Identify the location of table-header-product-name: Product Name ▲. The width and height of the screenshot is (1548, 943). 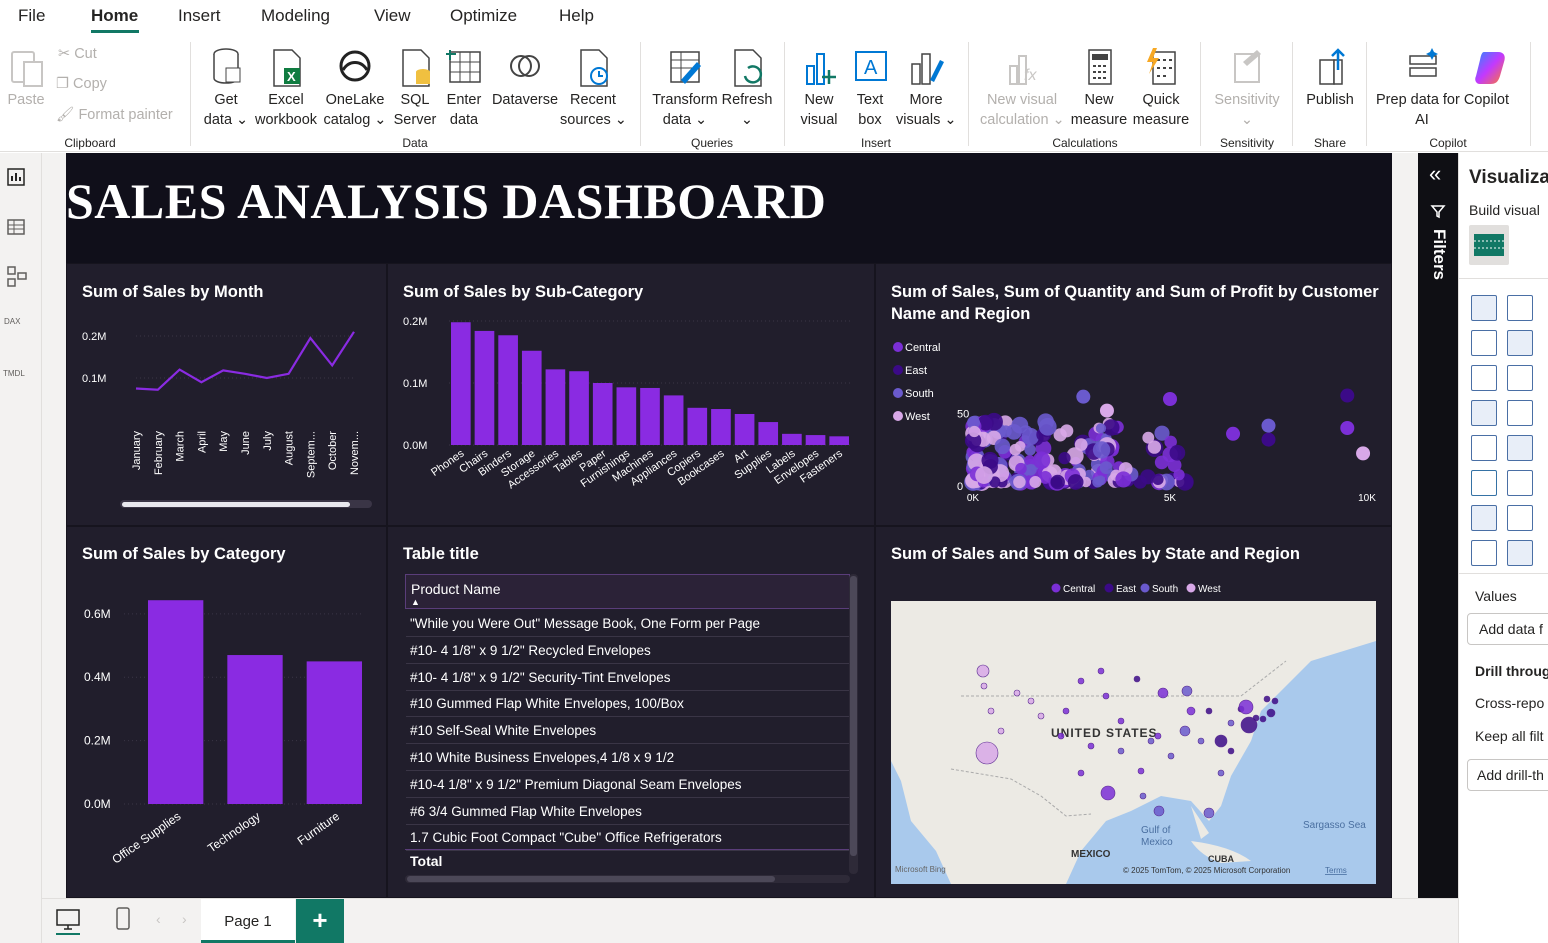
(627, 591).